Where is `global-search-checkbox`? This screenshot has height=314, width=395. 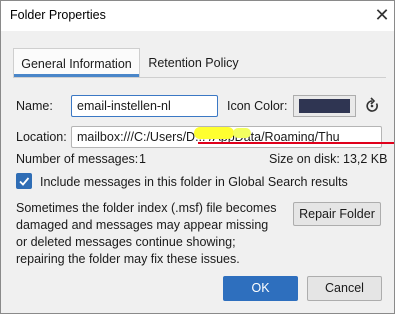 global-search-checkbox is located at coordinates (24, 181).